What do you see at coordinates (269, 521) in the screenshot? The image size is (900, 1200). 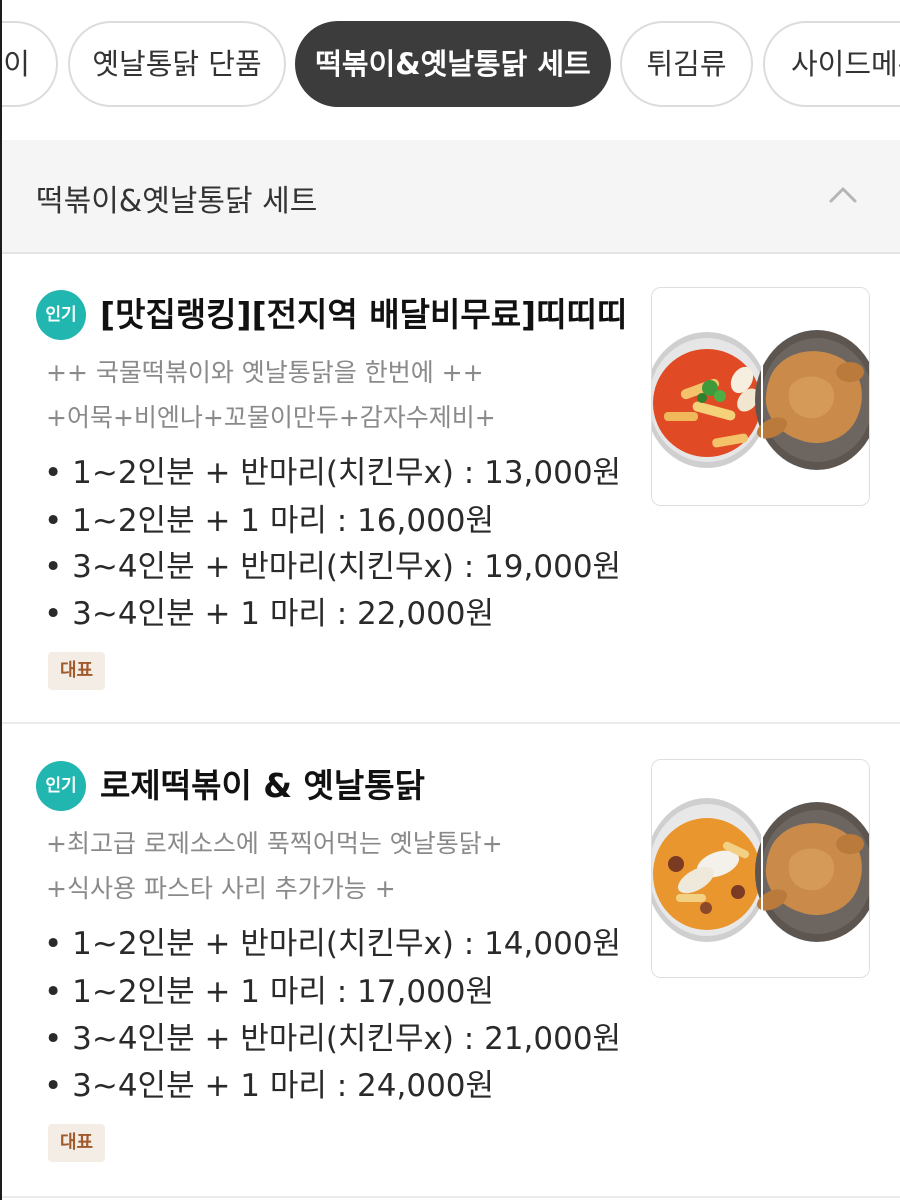 I see `price-option: • 1~2인분 + 1 마리 : 16,000원` at bounding box center [269, 521].